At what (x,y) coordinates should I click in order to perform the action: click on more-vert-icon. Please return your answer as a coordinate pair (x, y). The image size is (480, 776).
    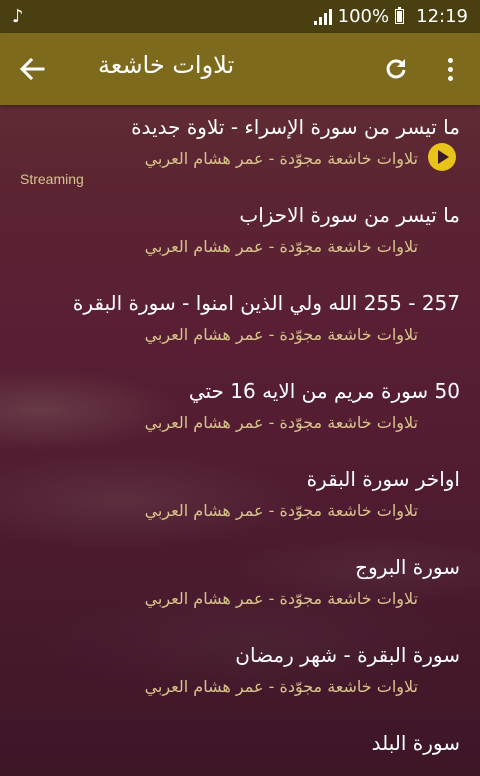
    Looking at the image, I should click on (450, 60).